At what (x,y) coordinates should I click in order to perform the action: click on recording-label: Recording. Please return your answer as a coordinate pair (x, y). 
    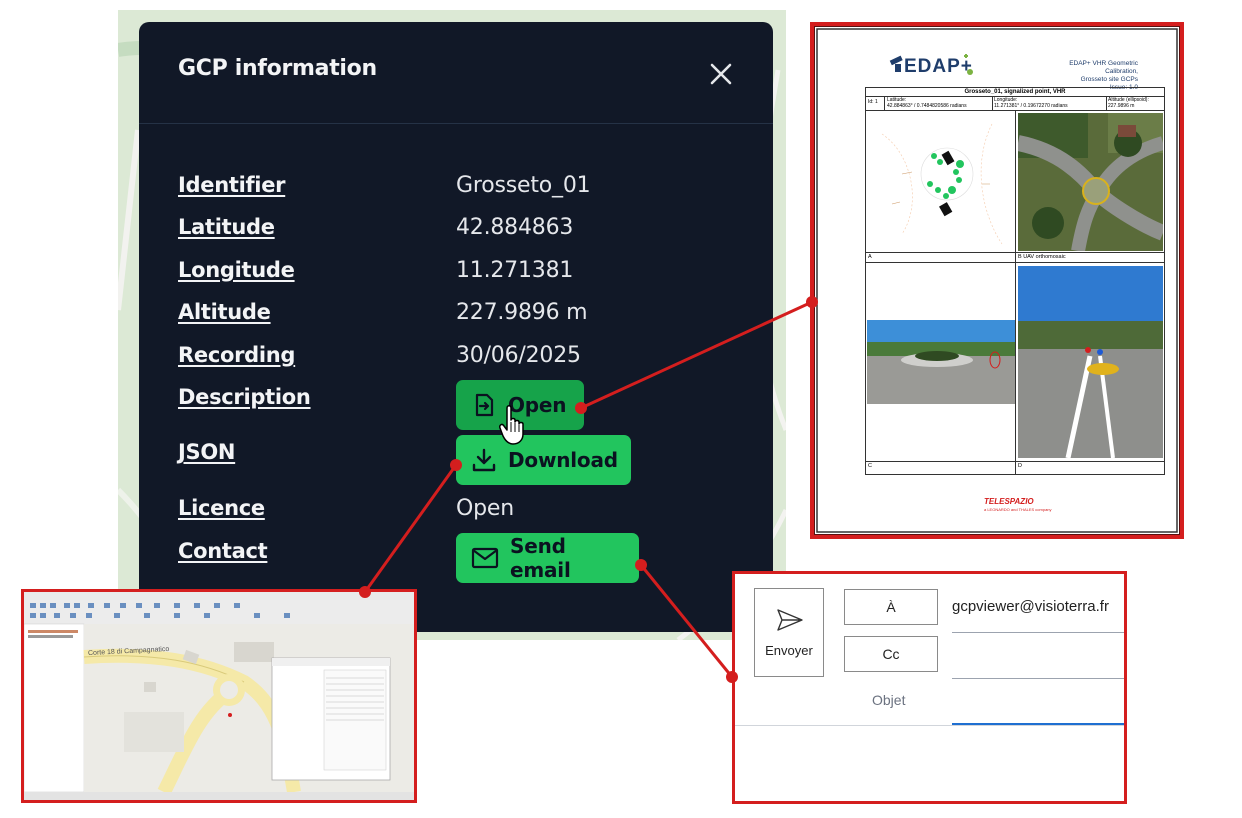
    Looking at the image, I should click on (236, 355).